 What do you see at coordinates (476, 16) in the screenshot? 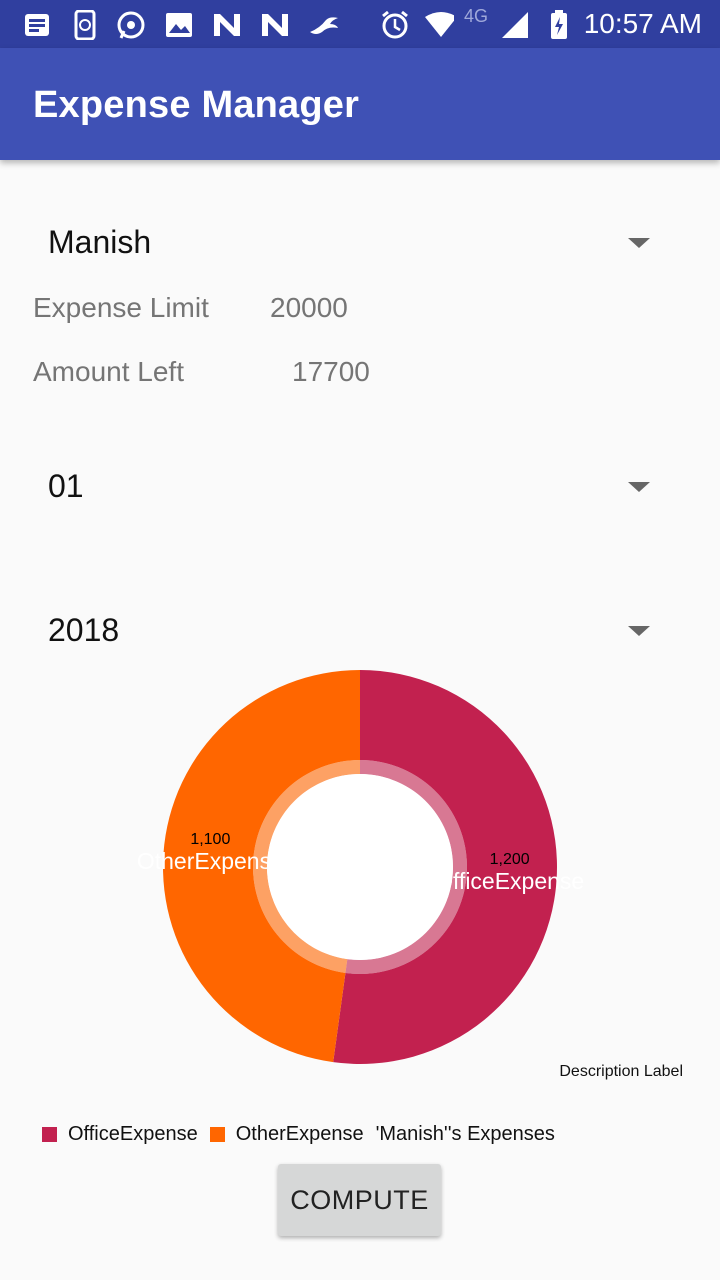
I see `network-type-label: 4G` at bounding box center [476, 16].